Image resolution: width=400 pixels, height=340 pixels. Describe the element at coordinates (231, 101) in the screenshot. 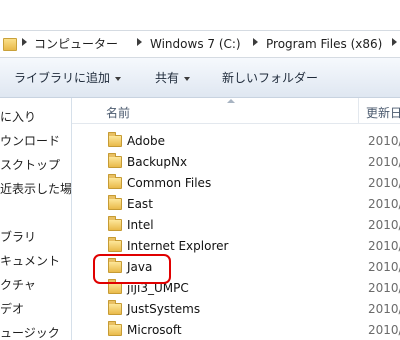

I see `sort-ascending-icon` at that location.